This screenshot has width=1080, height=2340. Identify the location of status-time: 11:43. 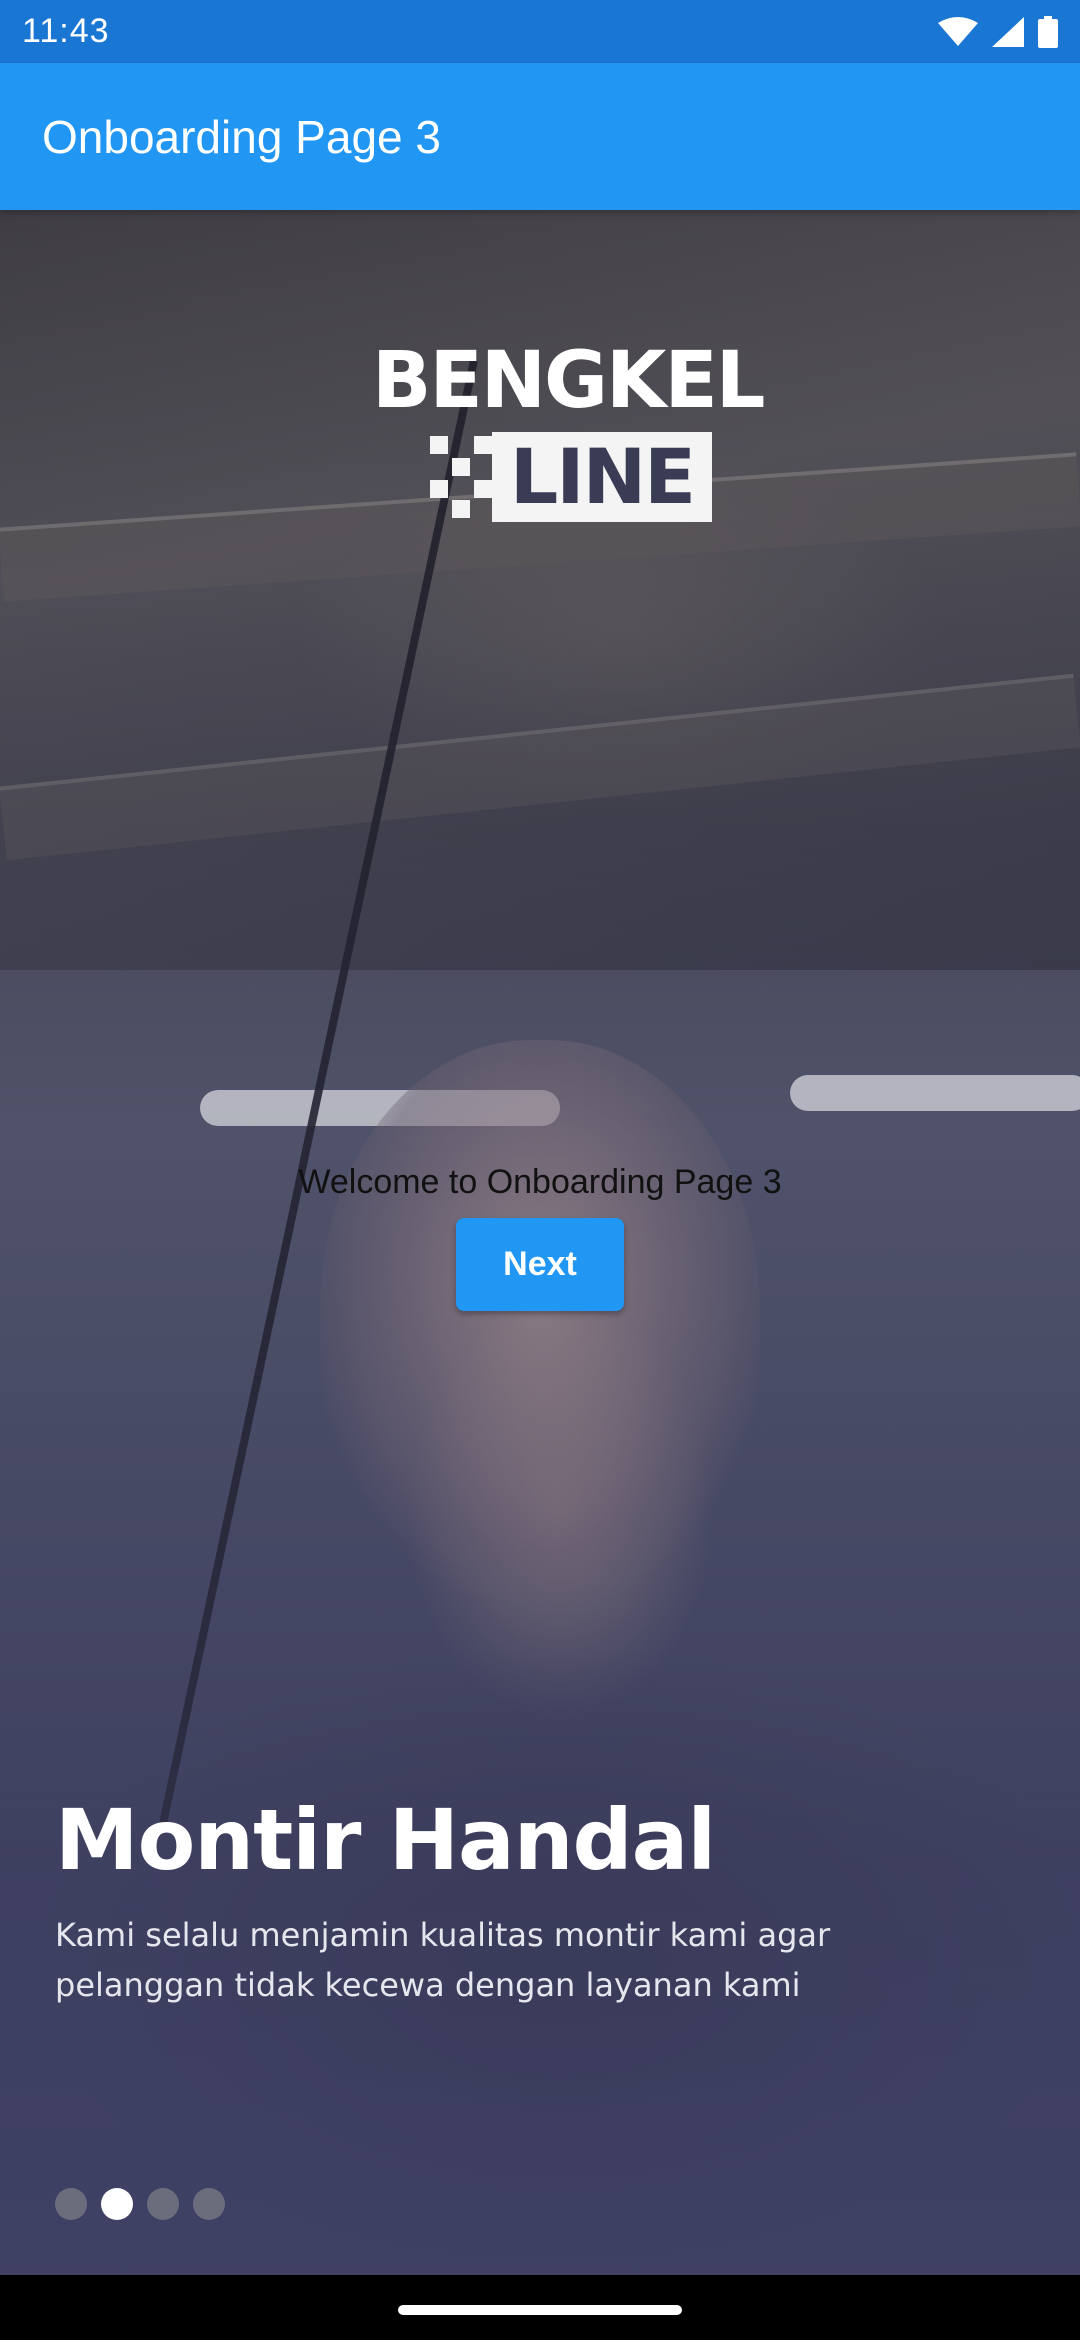
(66, 31).